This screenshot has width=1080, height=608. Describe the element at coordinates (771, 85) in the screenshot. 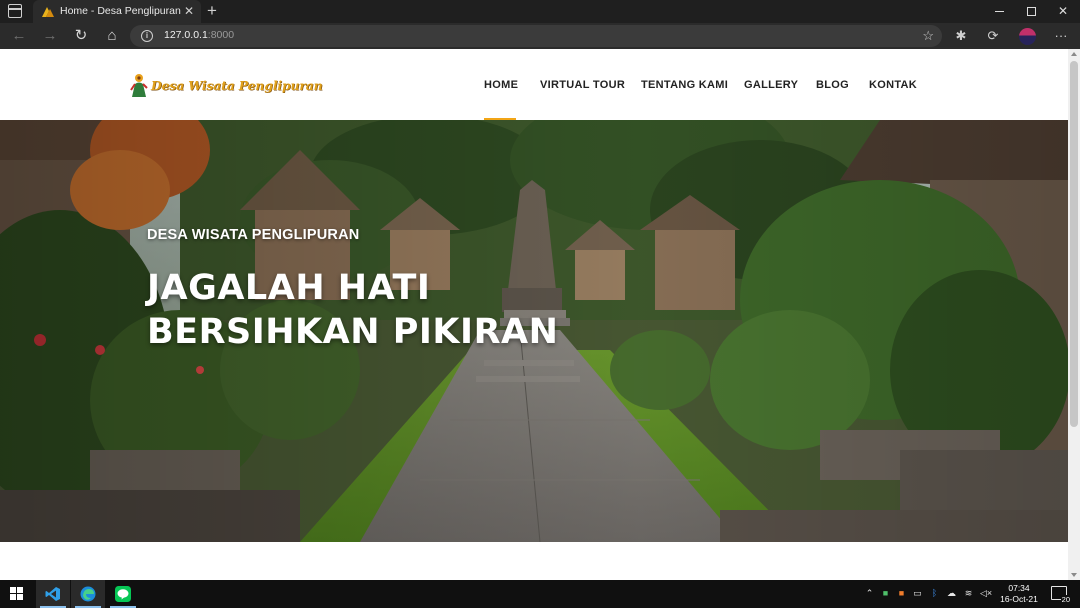

I see `nav-gallery: GALLERY` at that location.